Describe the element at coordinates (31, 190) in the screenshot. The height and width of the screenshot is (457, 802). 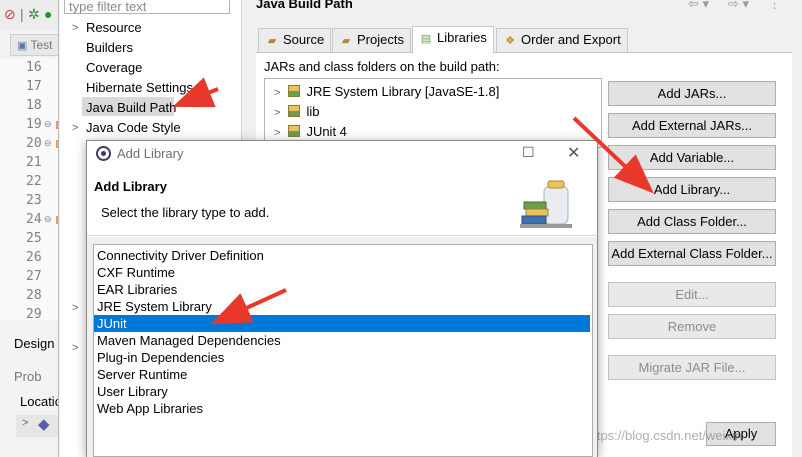
I see `line-number-gutter: 16 17 18 19 ⊖ 20 ⊖ 21 22 23 24 ⊖ 25 26 27 28 29` at that location.